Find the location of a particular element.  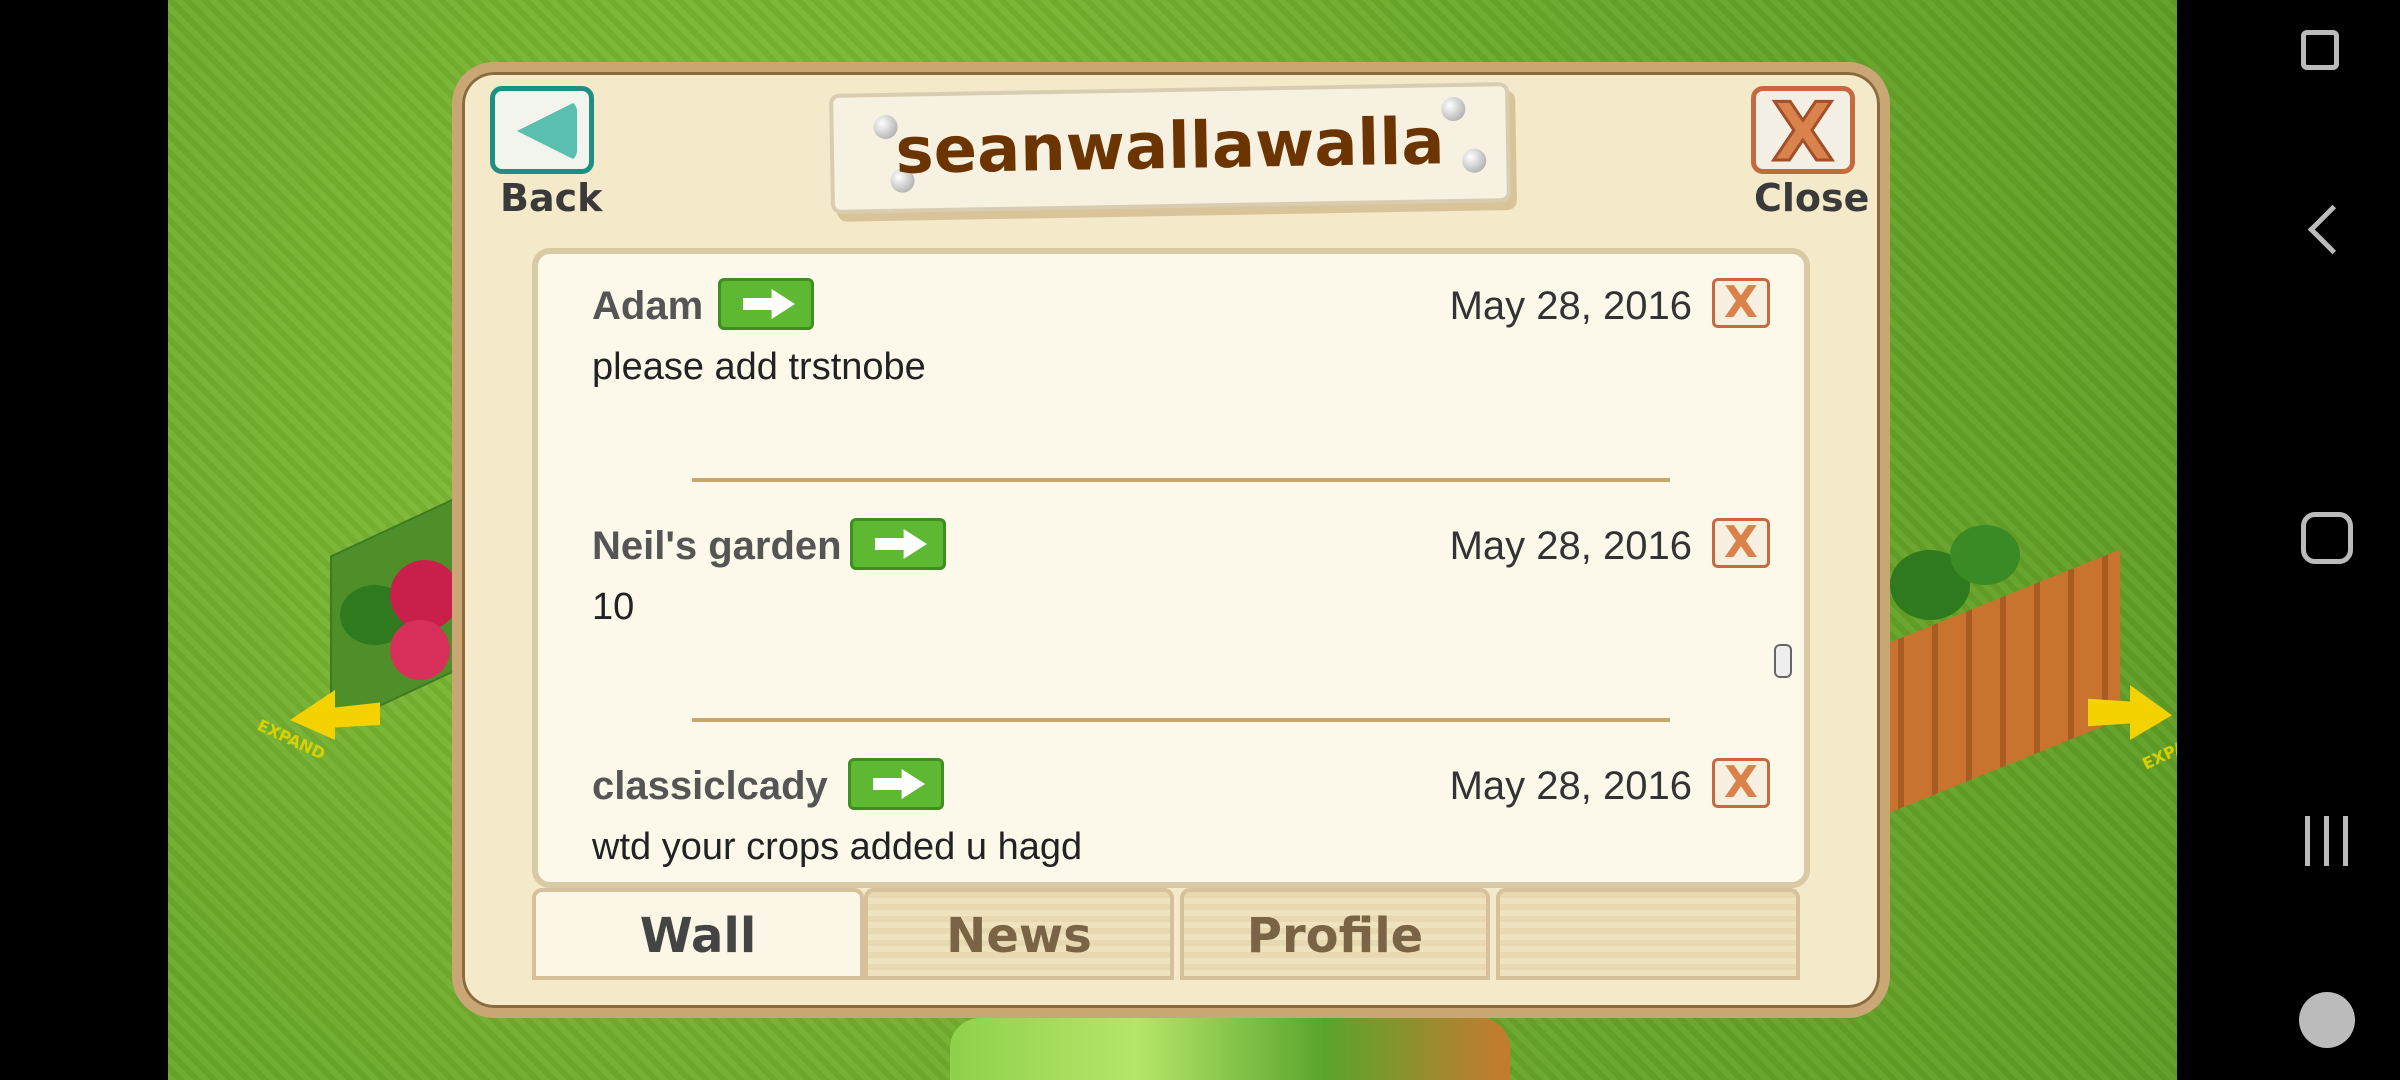

tab-label: News is located at coordinates (1019, 936).